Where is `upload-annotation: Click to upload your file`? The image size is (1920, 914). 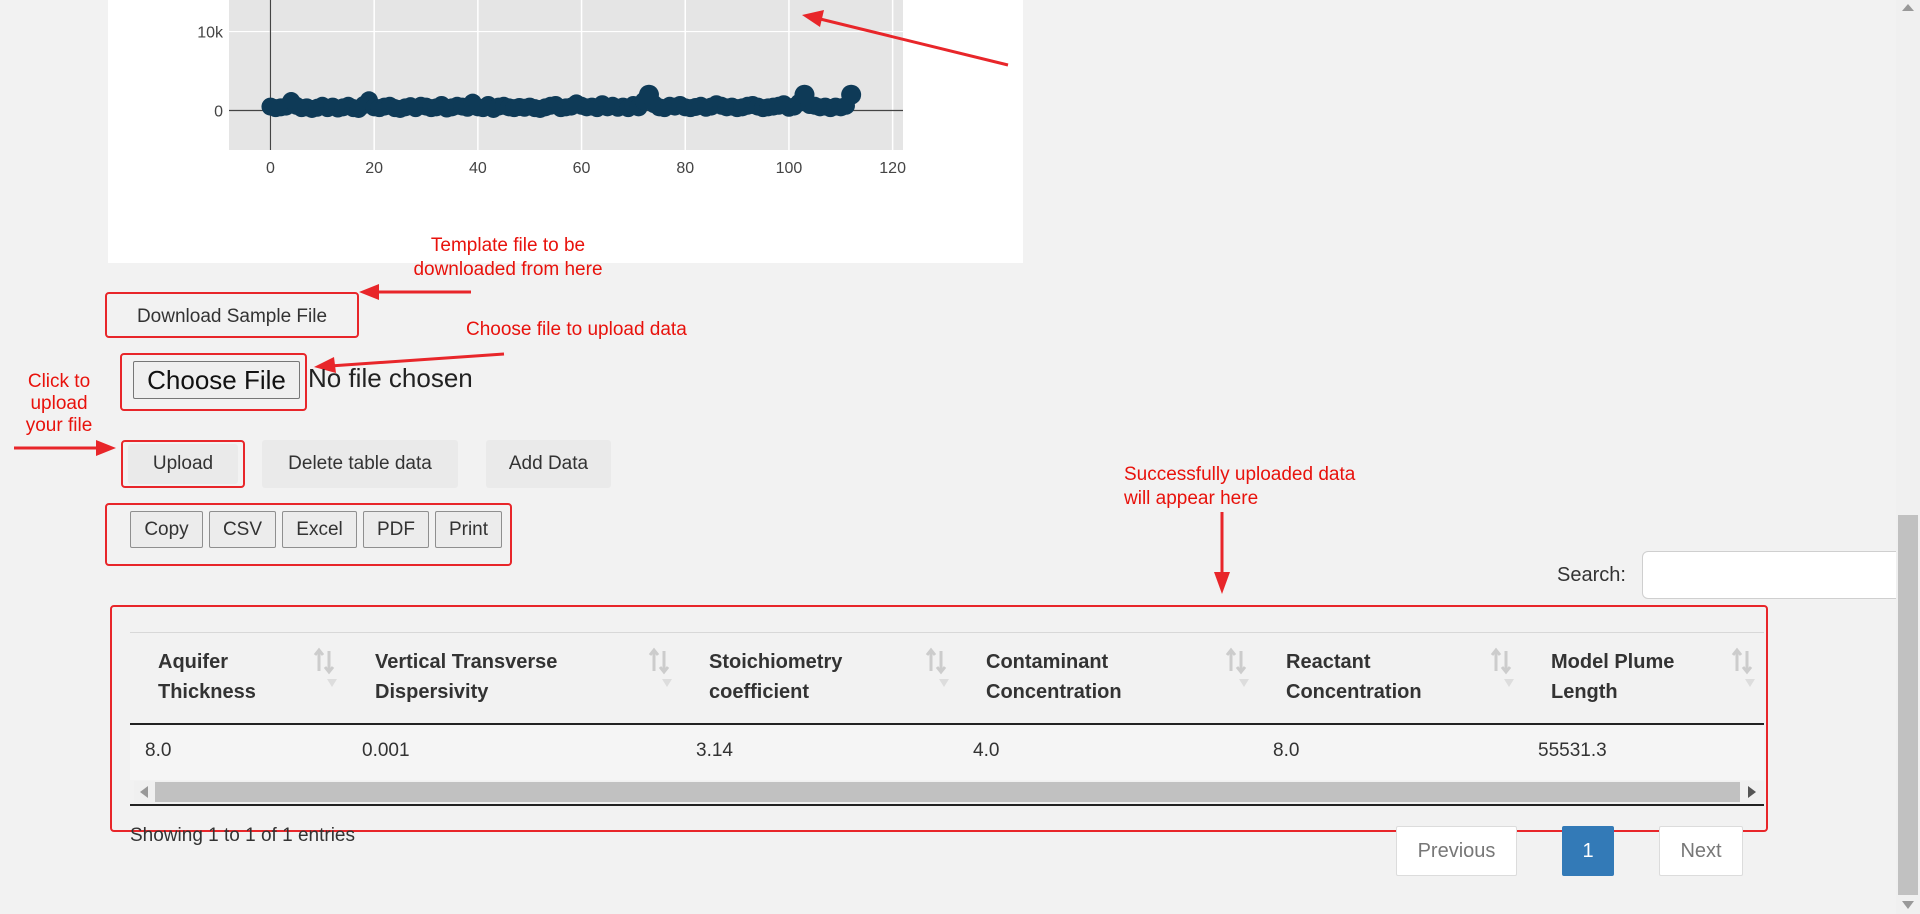
upload-annotation: Click to upload your file is located at coordinates (59, 404).